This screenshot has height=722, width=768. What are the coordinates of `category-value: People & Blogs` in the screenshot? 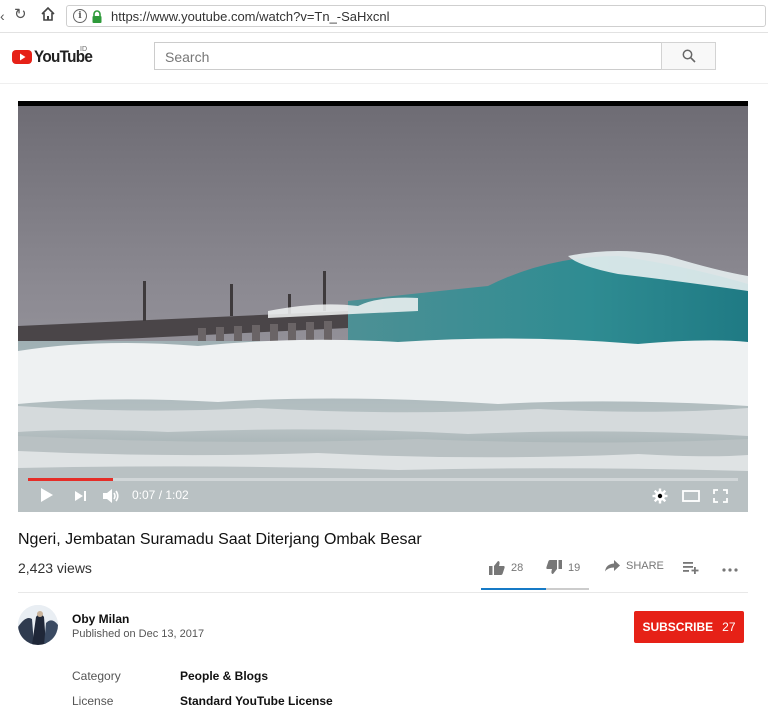 It's located at (224, 676).